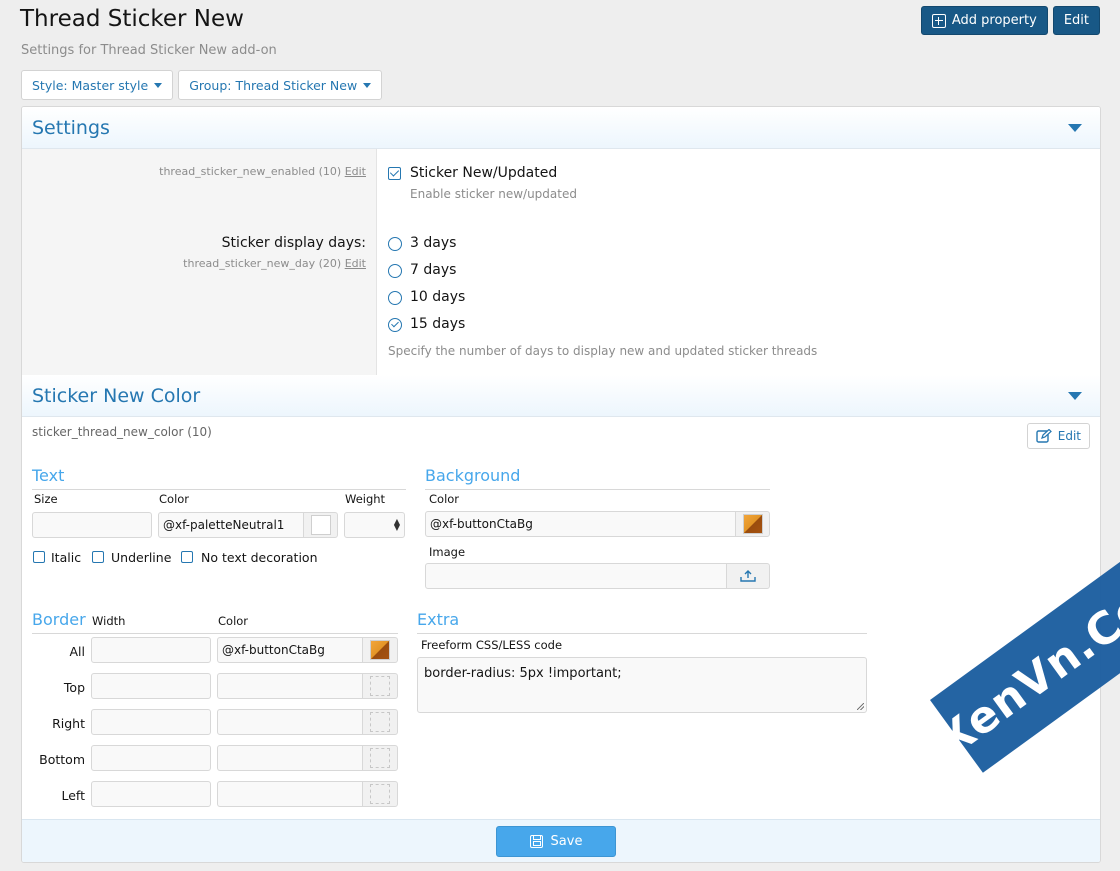 Image resolution: width=1120 pixels, height=871 pixels. I want to click on settings-section-header: Settings, so click(561, 128).